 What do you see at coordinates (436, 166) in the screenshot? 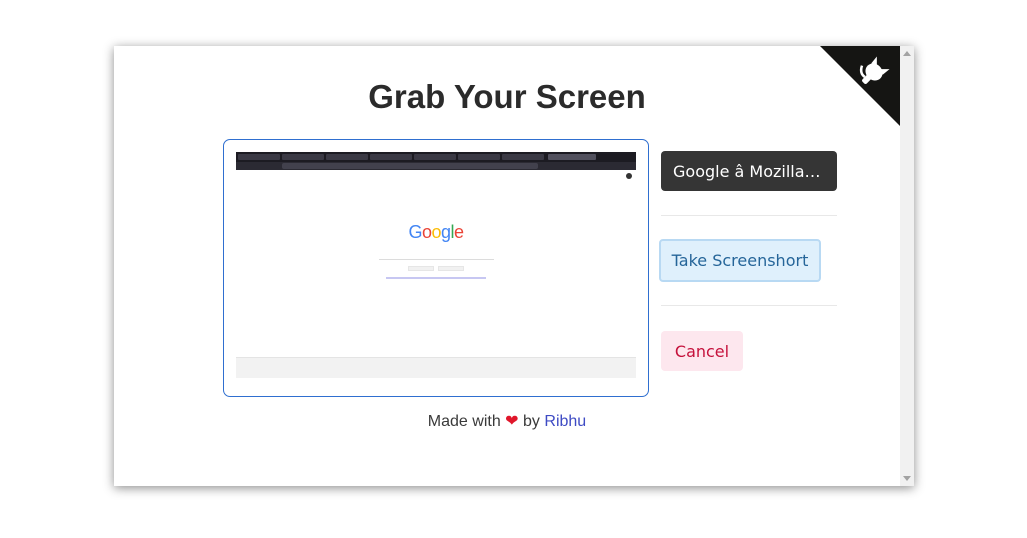
I see `preview-toolbar` at bounding box center [436, 166].